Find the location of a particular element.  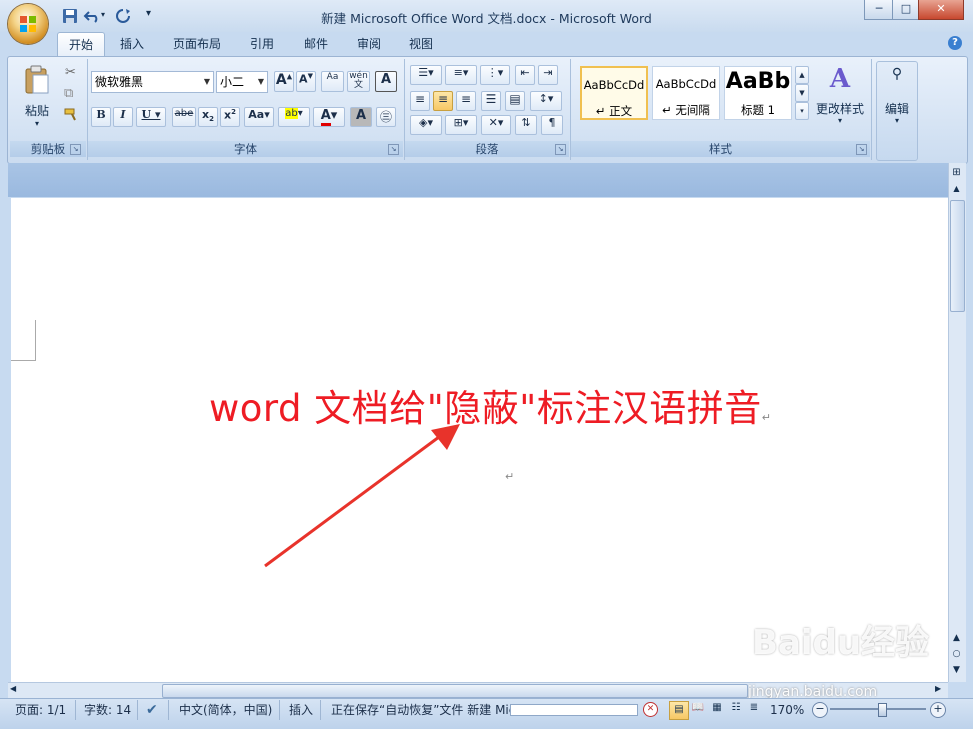

undo-dropdown-icon: ▾ is located at coordinates (103, 14).